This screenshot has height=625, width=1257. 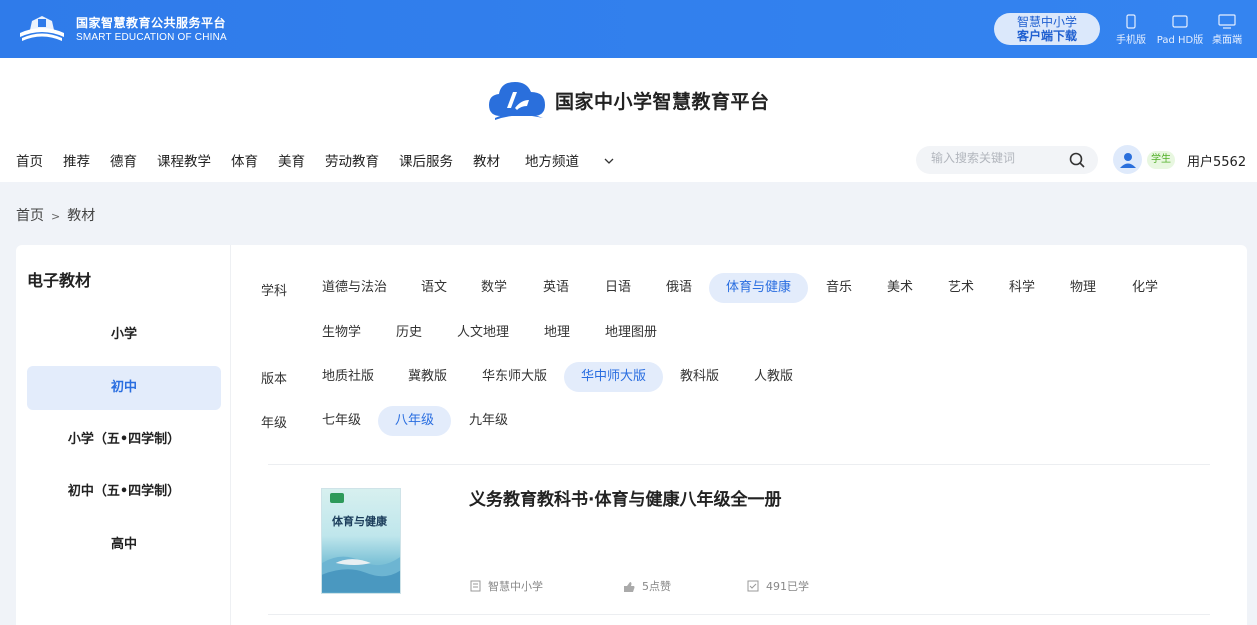 I want to click on chevron-down-icon, so click(x=609, y=161).